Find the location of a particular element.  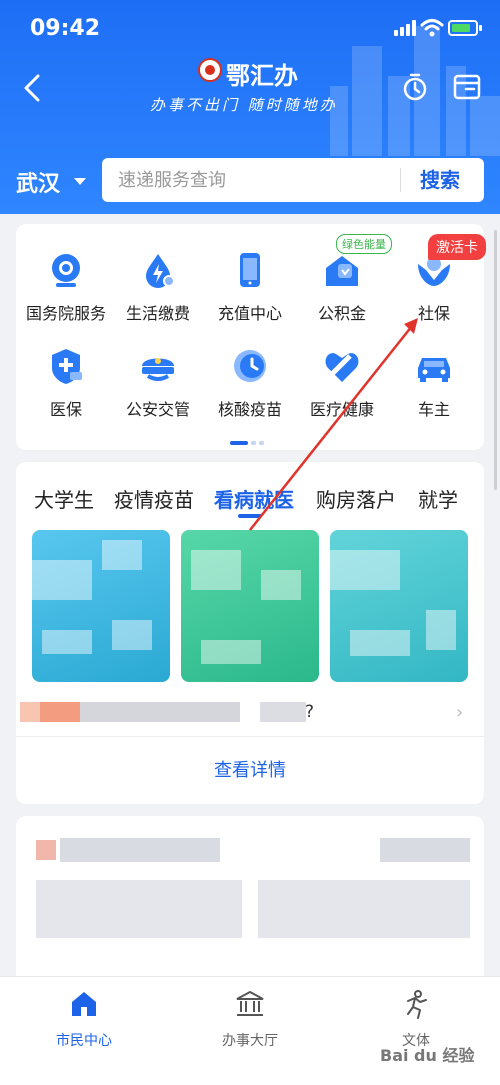

nucleic-vaccine-icon is located at coordinates (250, 366).